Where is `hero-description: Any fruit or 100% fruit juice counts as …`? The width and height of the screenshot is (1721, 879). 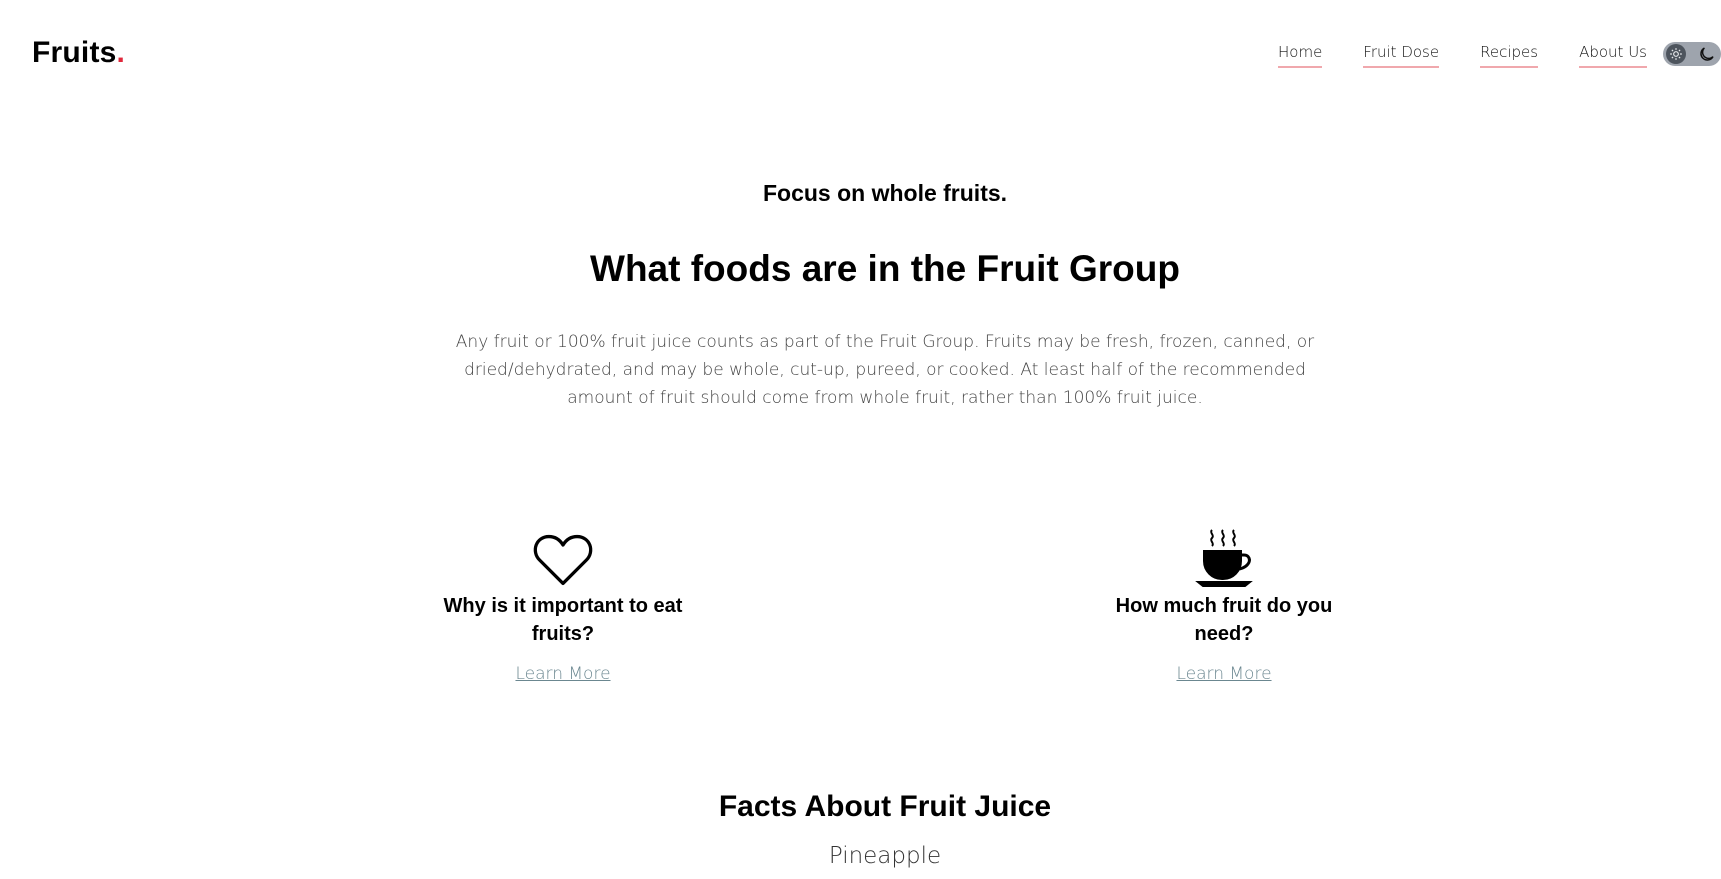 hero-description: Any fruit or 100% fruit juice counts as … is located at coordinates (885, 370).